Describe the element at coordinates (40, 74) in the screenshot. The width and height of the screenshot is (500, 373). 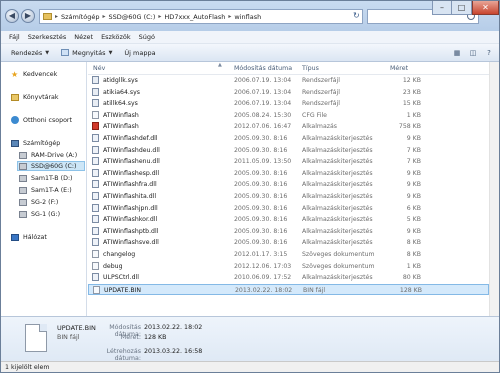
I see `nav-label: Kedvencek` at that location.